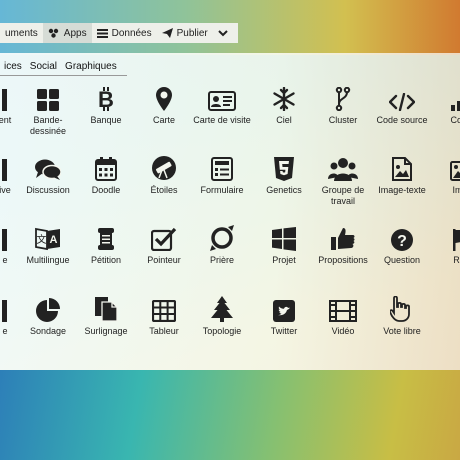  Describe the element at coordinates (192, 33) in the screenshot. I see `tab-publier-label: Publier` at that location.